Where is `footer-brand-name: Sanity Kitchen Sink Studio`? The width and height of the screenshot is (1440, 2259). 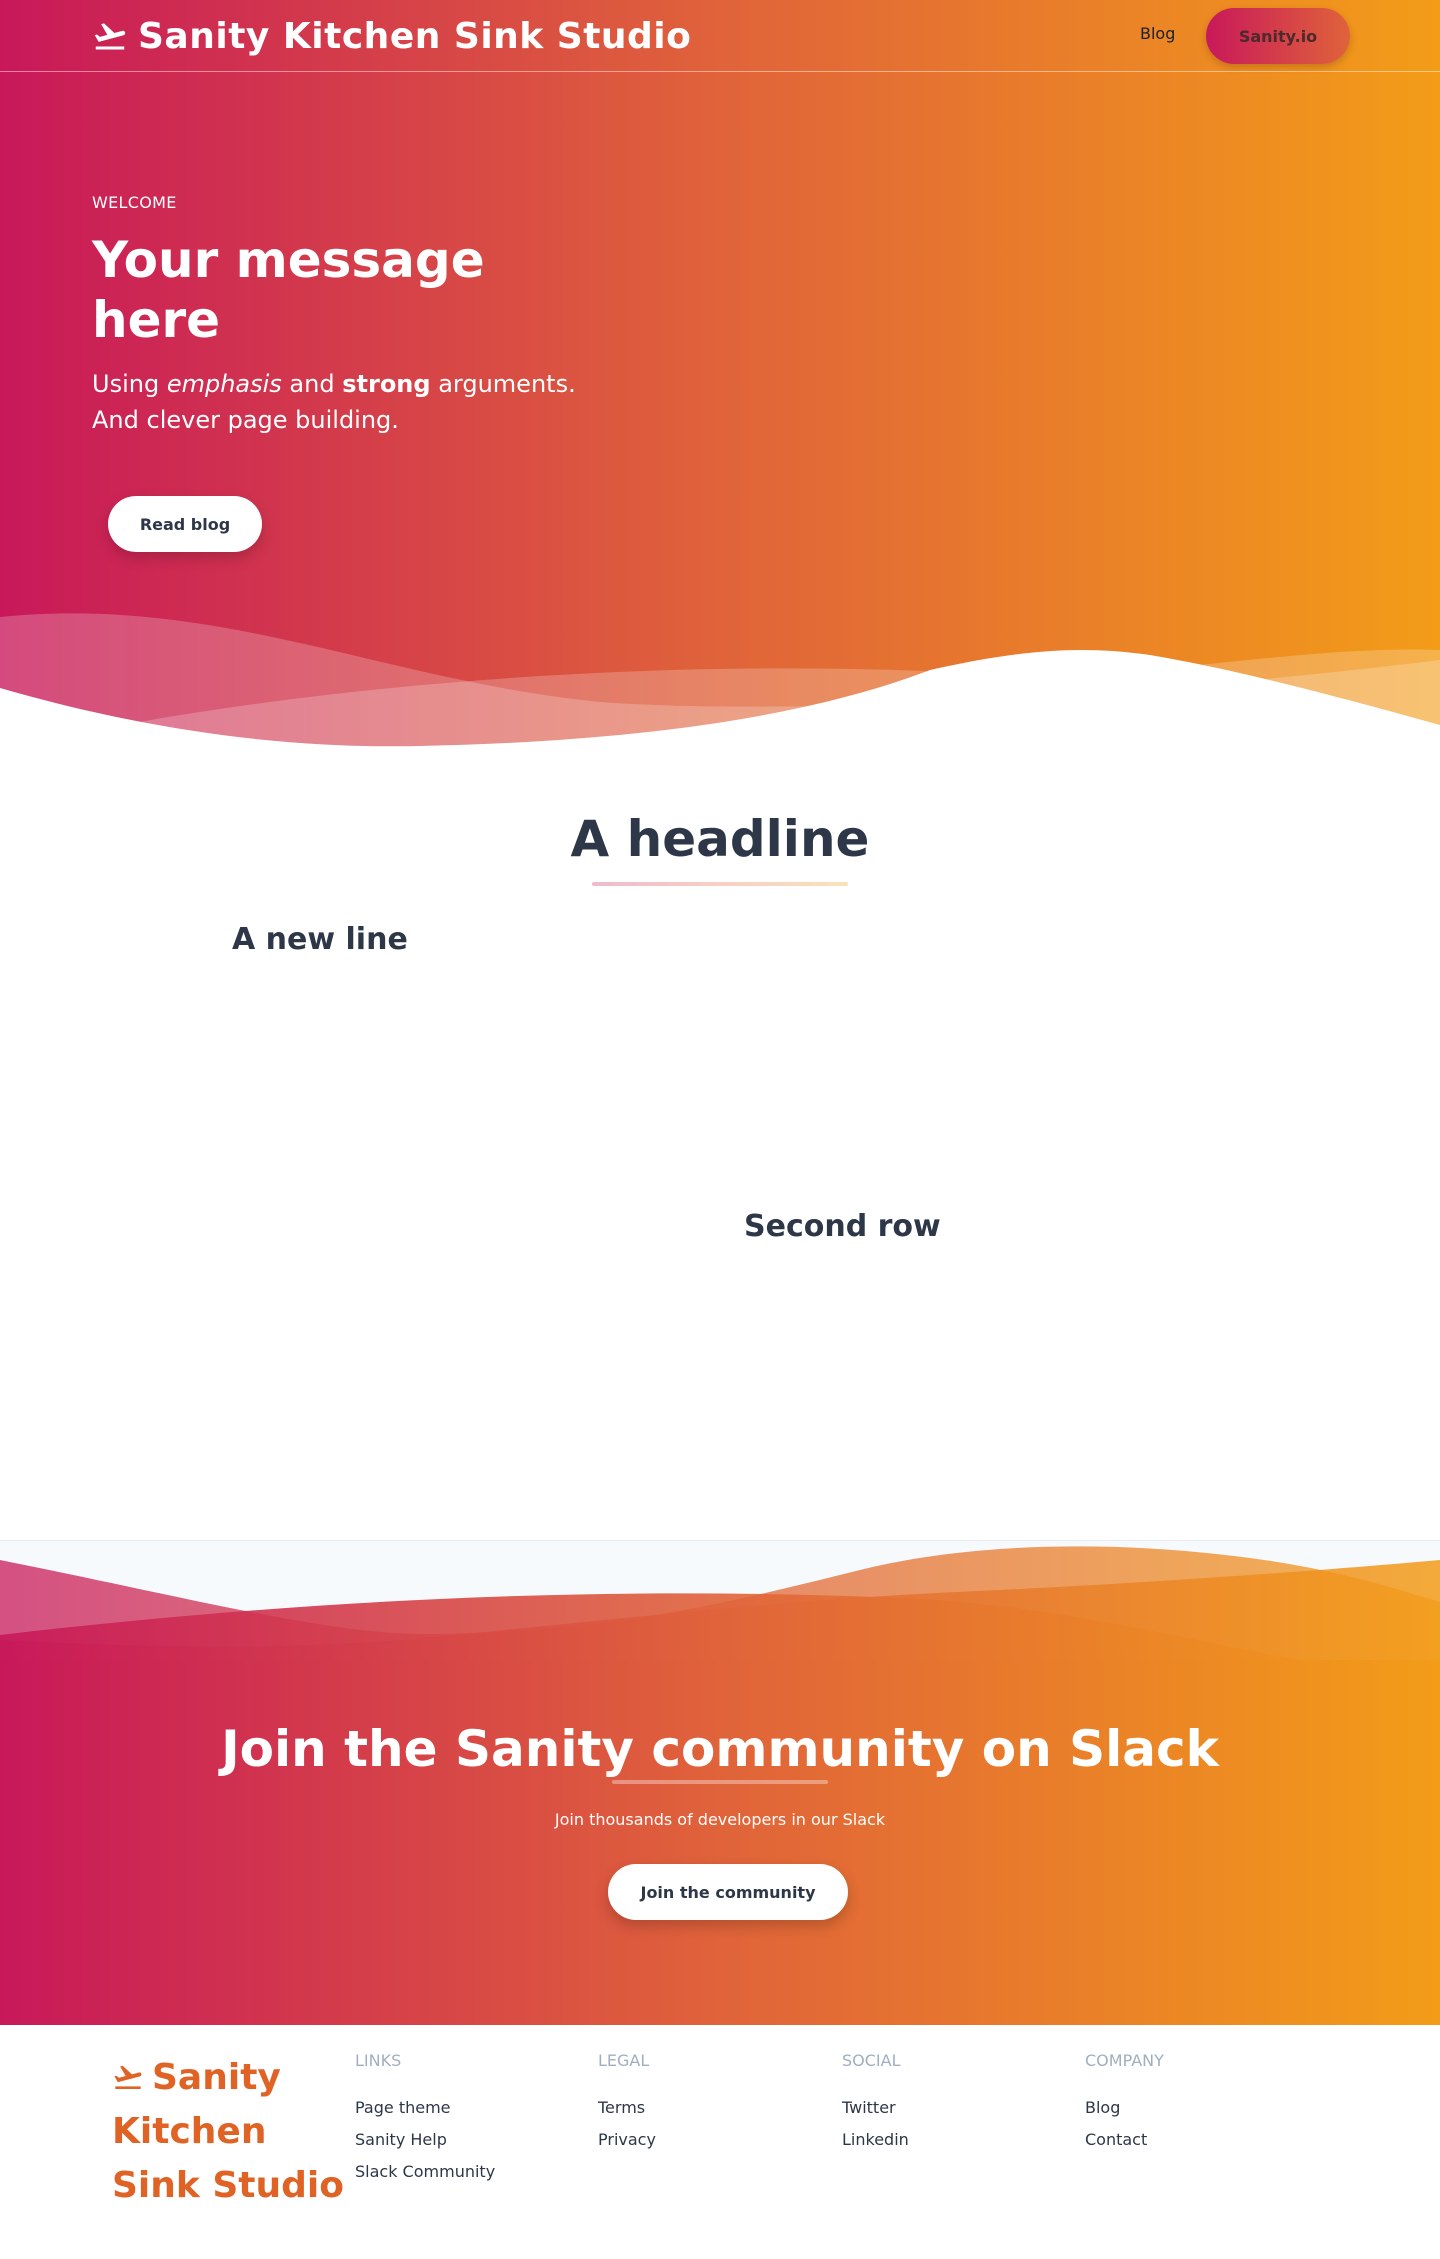 footer-brand-name: Sanity Kitchen Sink Studio is located at coordinates (228, 2131).